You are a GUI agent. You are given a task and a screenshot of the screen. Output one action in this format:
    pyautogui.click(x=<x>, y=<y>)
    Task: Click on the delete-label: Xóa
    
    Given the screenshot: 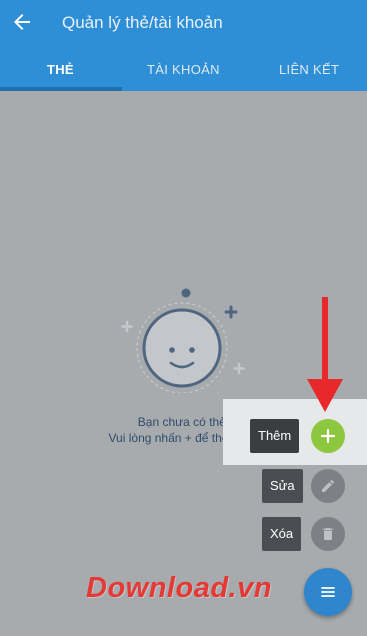 What is the action you would take?
    pyautogui.click(x=282, y=534)
    